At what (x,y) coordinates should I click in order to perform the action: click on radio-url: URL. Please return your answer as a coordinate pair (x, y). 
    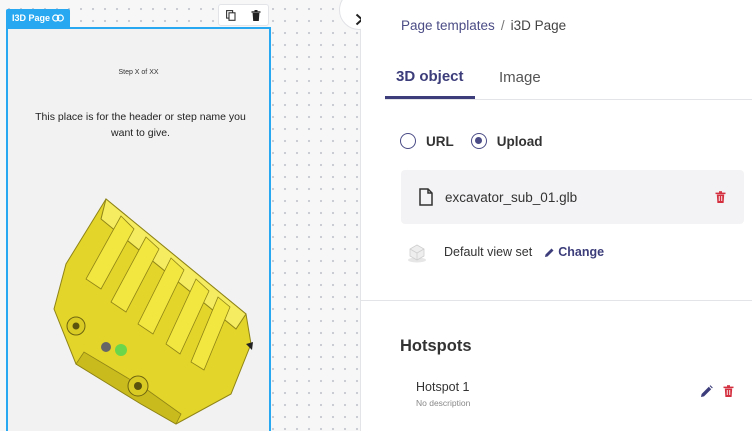
    Looking at the image, I should click on (427, 141).